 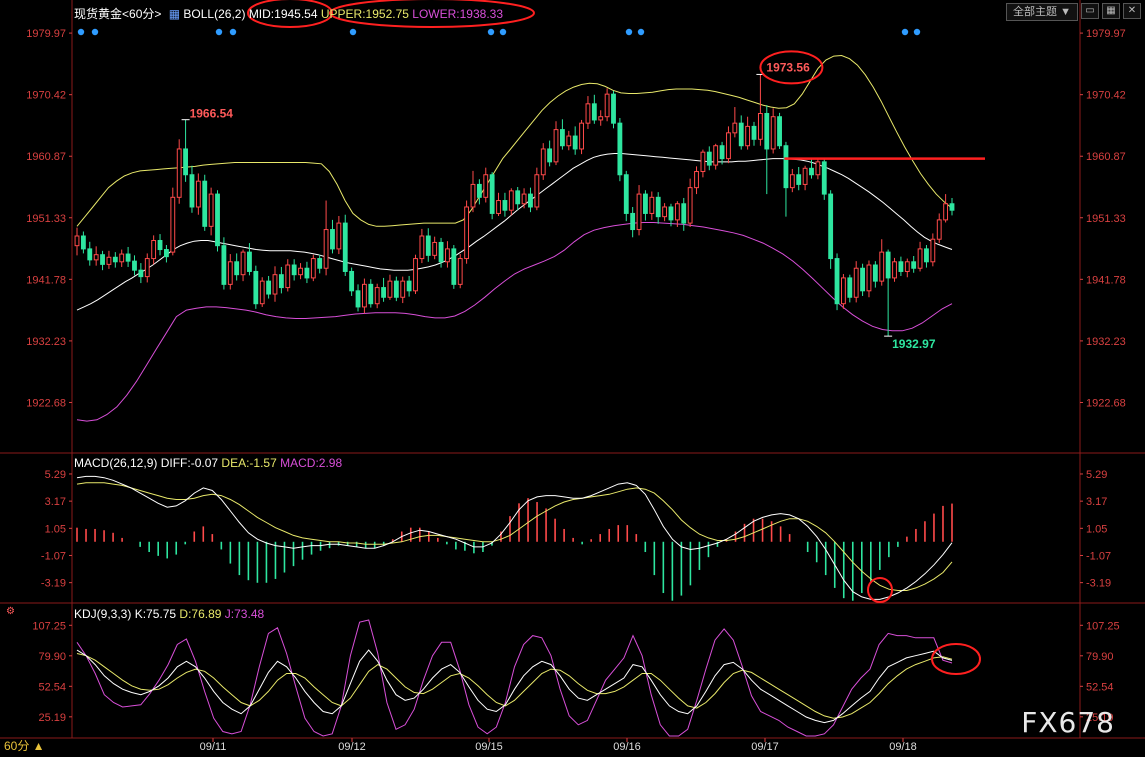 I want to click on y-tick-label-left: 1.05, so click(x=55, y=529).